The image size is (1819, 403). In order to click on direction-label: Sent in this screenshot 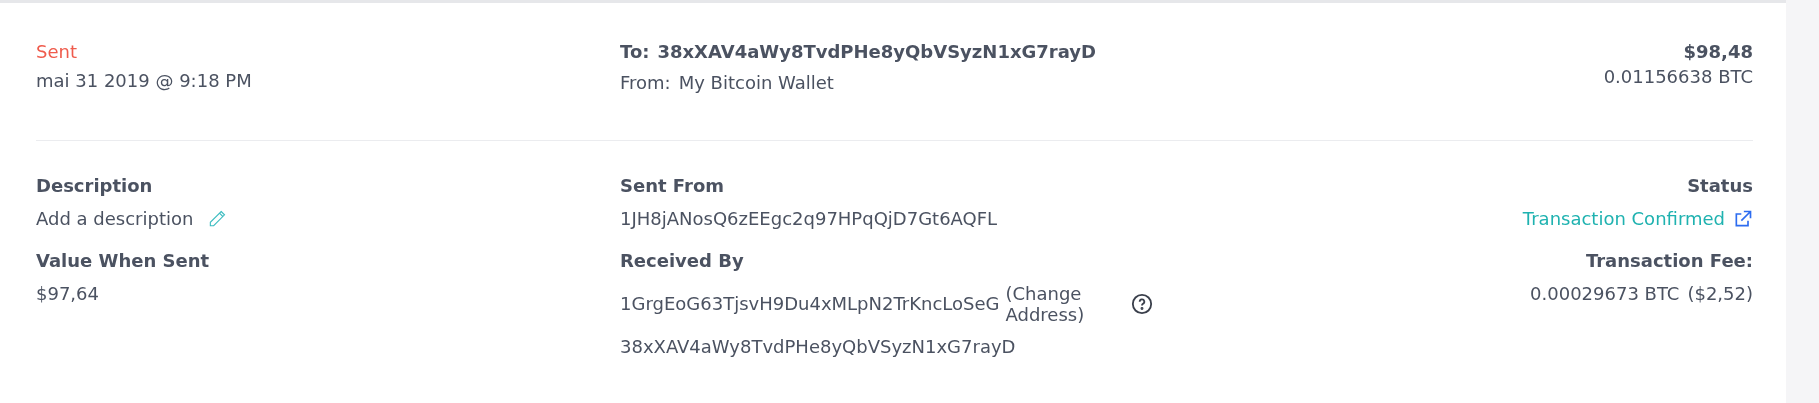, I will do `click(56, 52)`.